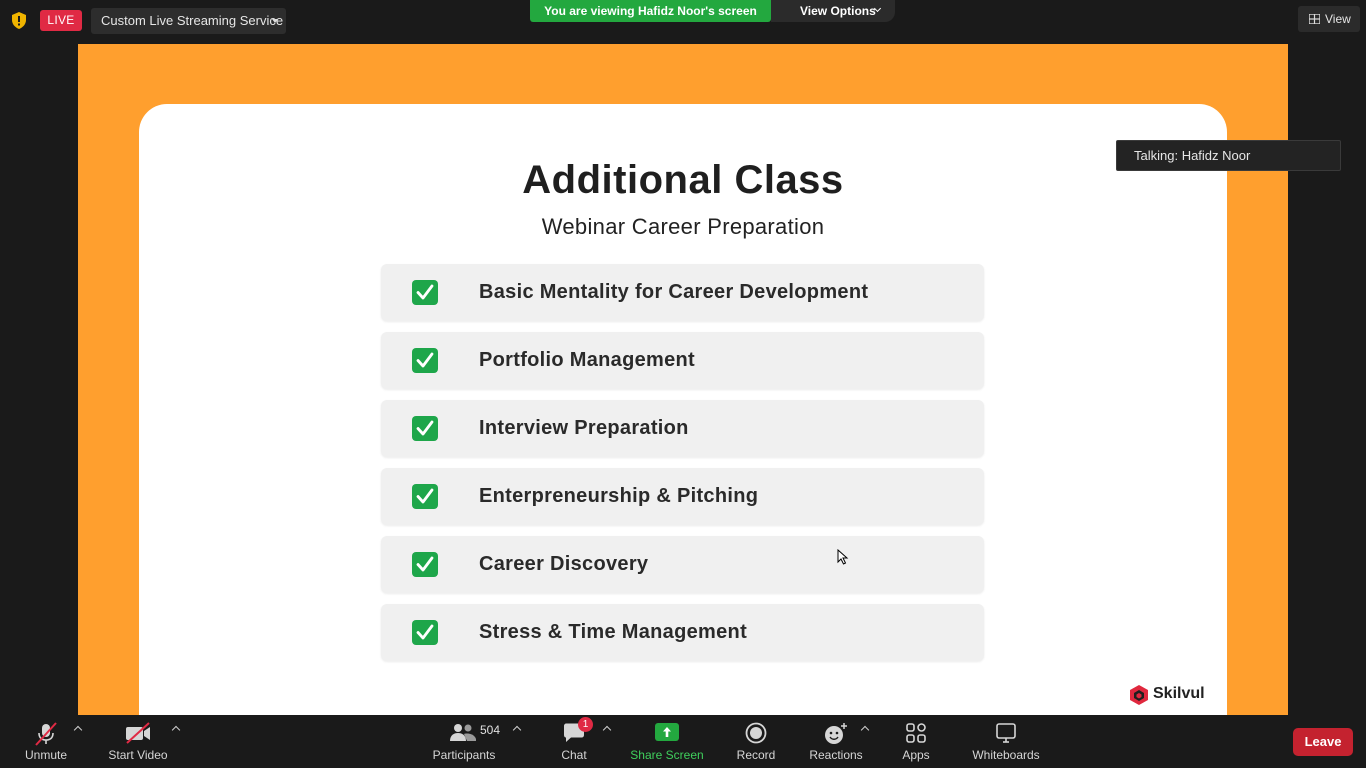 The height and width of the screenshot is (768, 1366). I want to click on mic-muted-icon, so click(46, 734).